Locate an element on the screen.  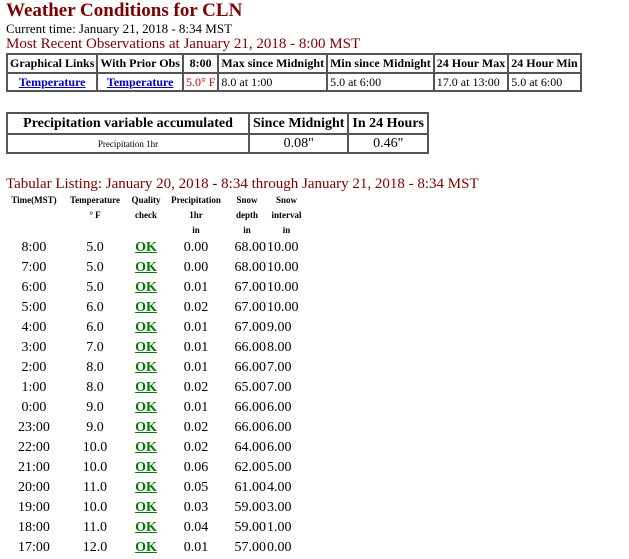
snow-depth-cell: 67.00 is located at coordinates (250, 287).